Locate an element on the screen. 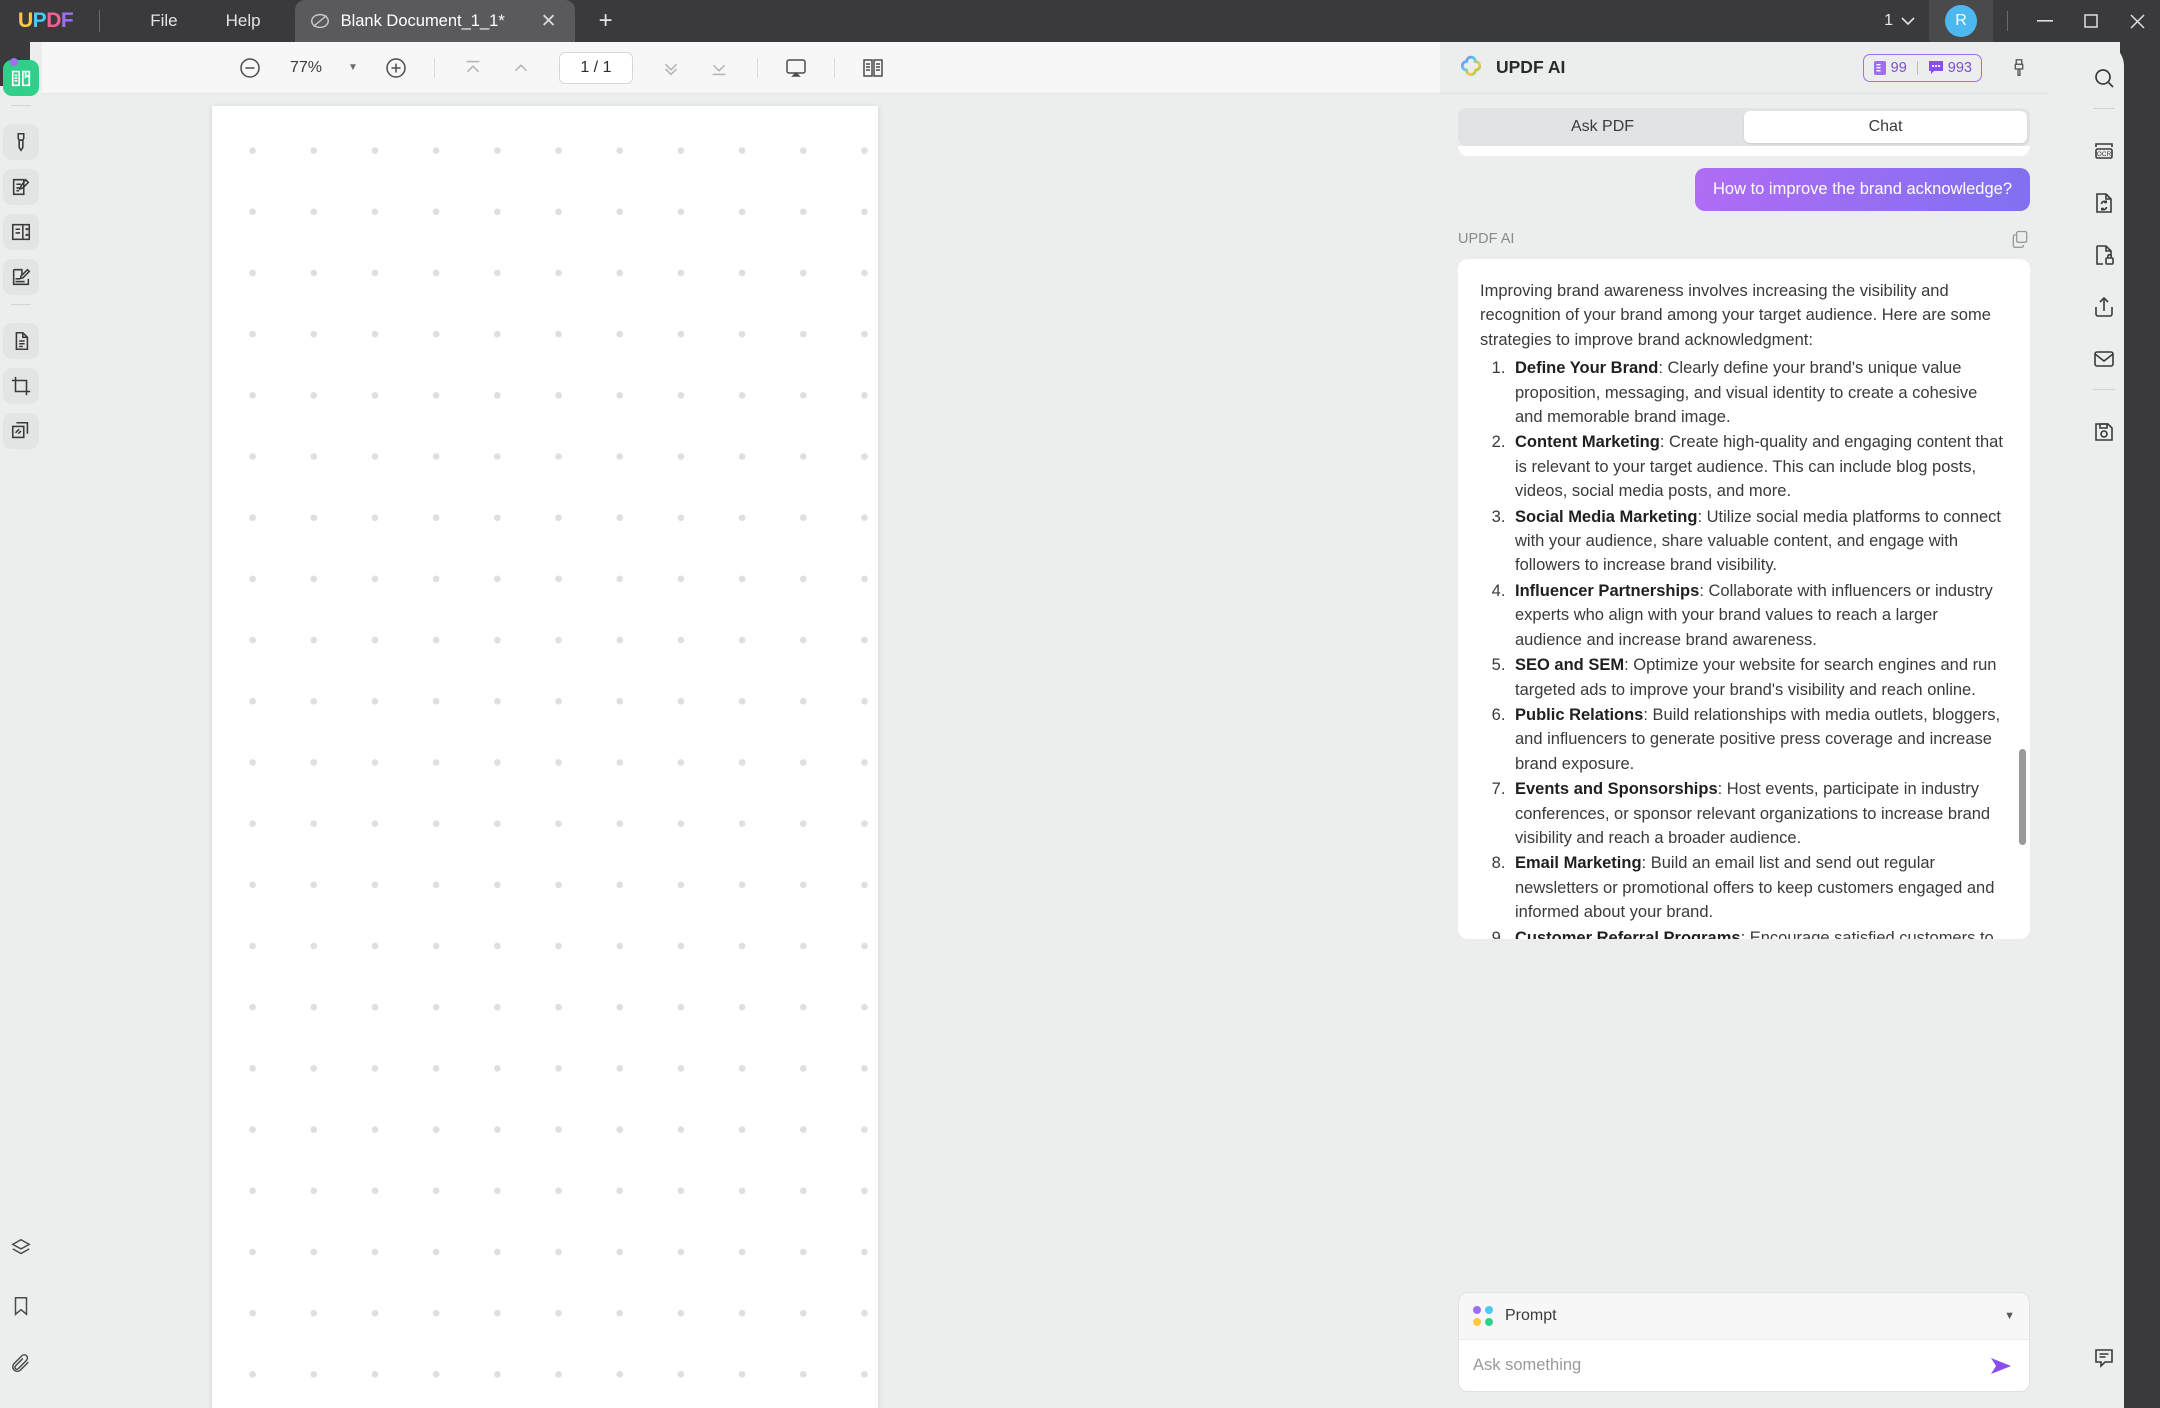 The height and width of the screenshot is (1408, 2160). close-window-button is located at coordinates (2137, 21).